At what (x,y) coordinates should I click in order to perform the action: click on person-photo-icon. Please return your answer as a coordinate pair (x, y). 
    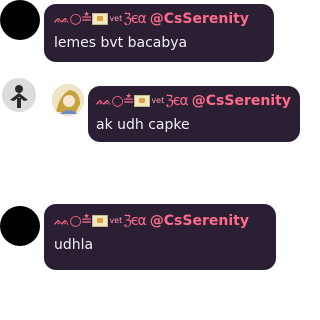
    Looking at the image, I should click on (19, 95).